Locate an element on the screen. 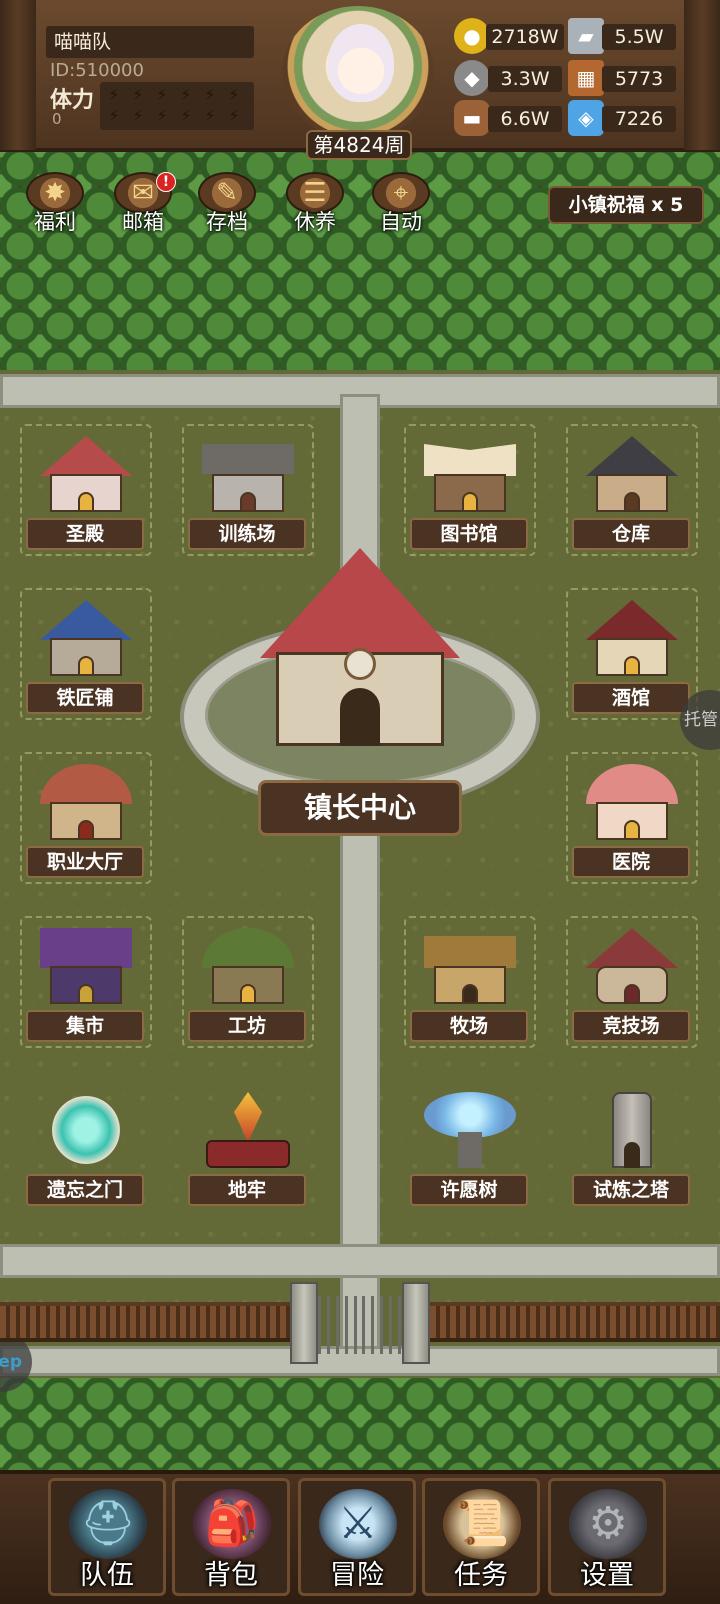 The width and height of the screenshot is (720, 1604). building-wishing-tree: 许愿树 is located at coordinates (470, 1146).